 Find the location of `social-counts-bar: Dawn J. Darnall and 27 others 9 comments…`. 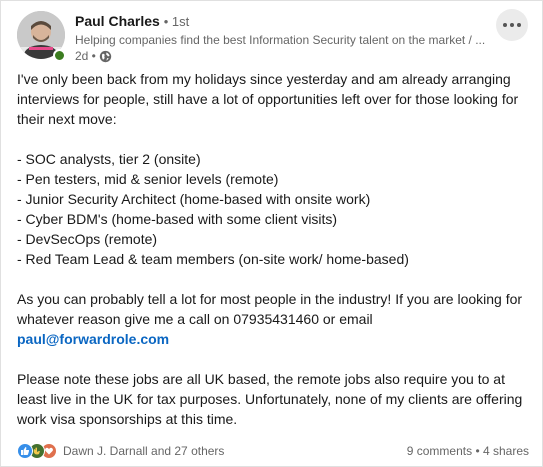

social-counts-bar: Dawn J. Darnall and 27 others 9 comments… is located at coordinates (273, 451).